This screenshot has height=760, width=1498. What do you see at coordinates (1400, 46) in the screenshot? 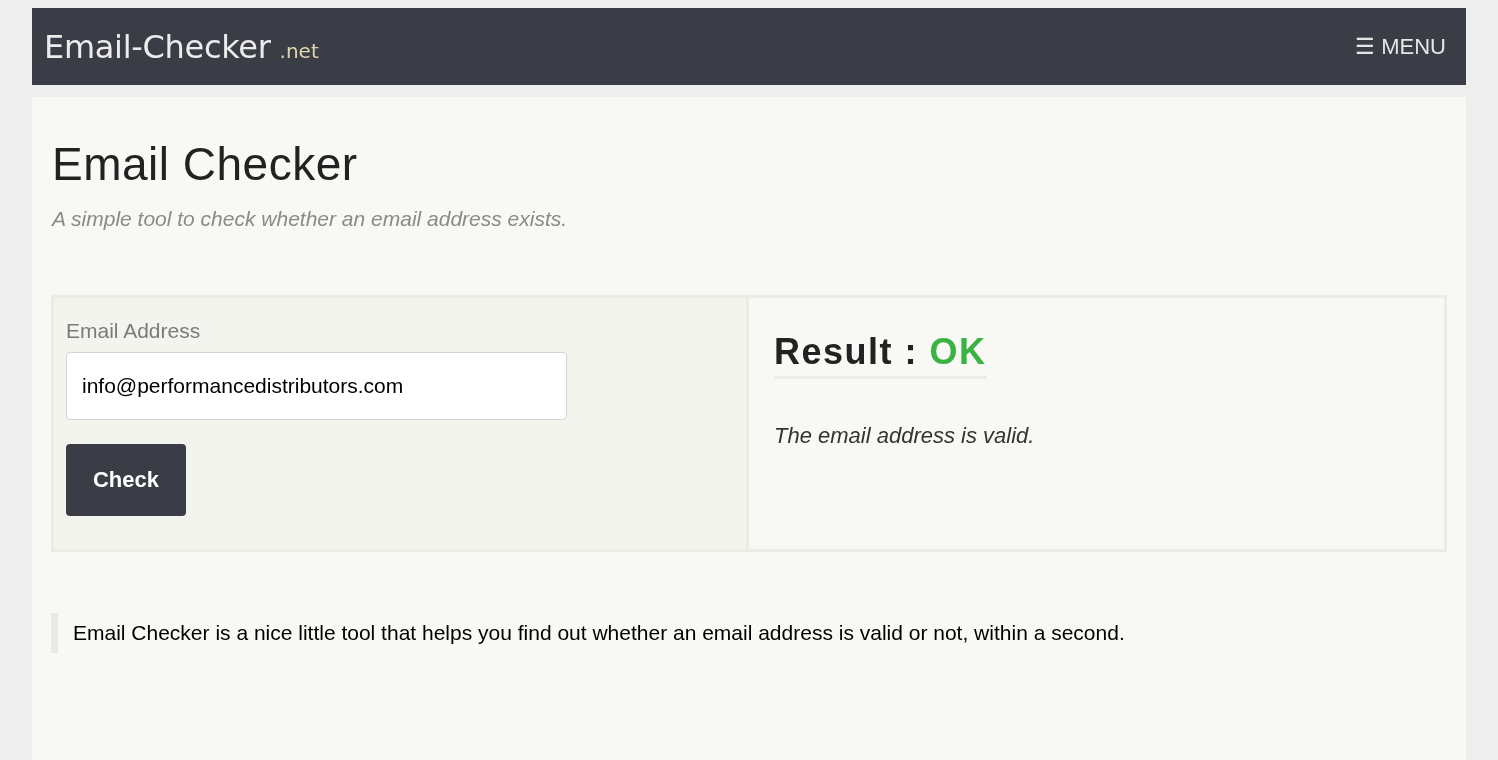
I see `menu-button: ☰ MENU` at bounding box center [1400, 46].